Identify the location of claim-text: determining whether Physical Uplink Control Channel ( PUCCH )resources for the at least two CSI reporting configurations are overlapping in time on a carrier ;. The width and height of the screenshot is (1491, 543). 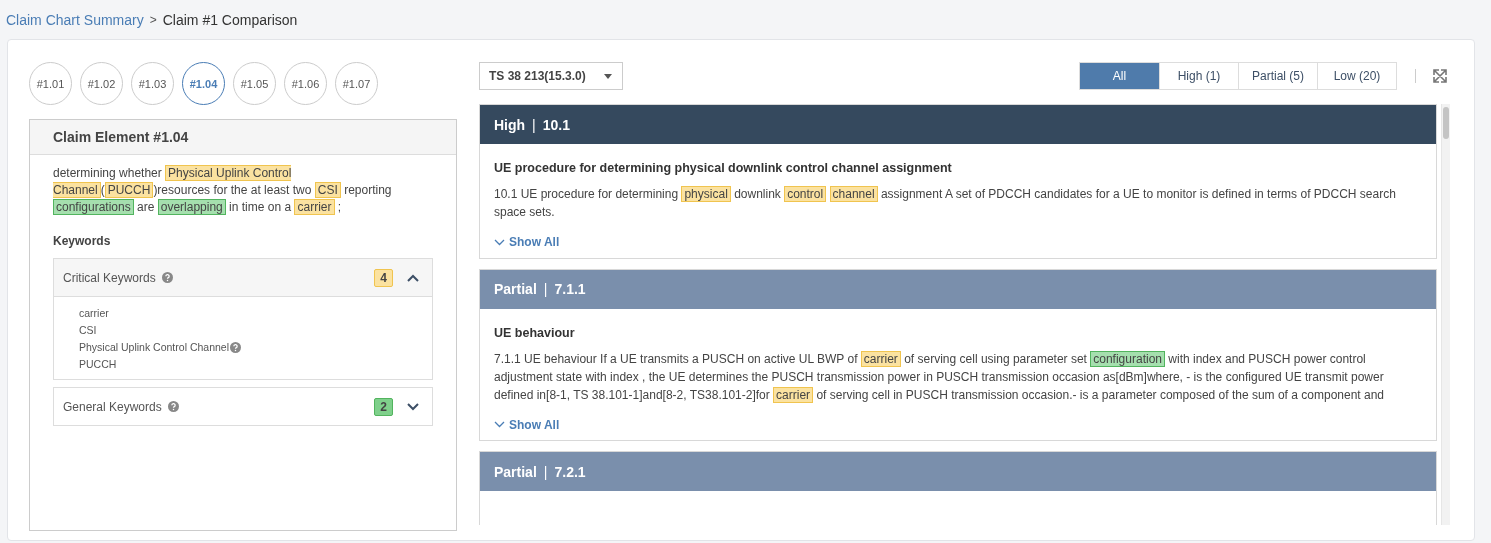
(223, 190).